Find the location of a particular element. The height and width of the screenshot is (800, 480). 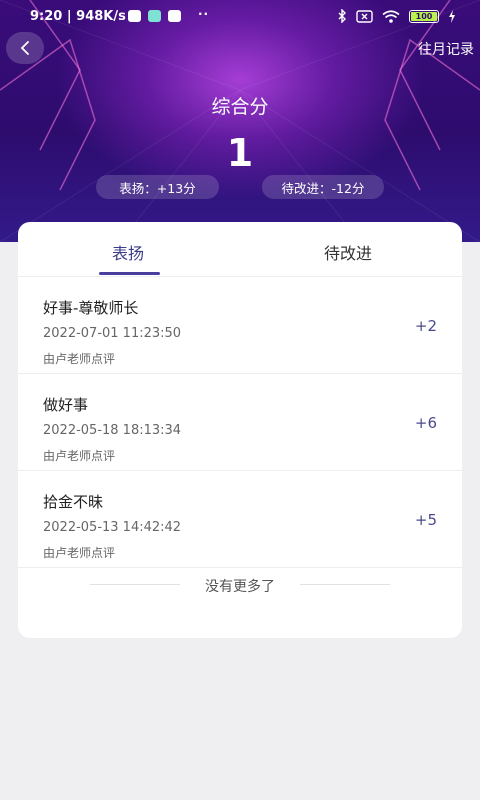

back-button is located at coordinates (25, 48).